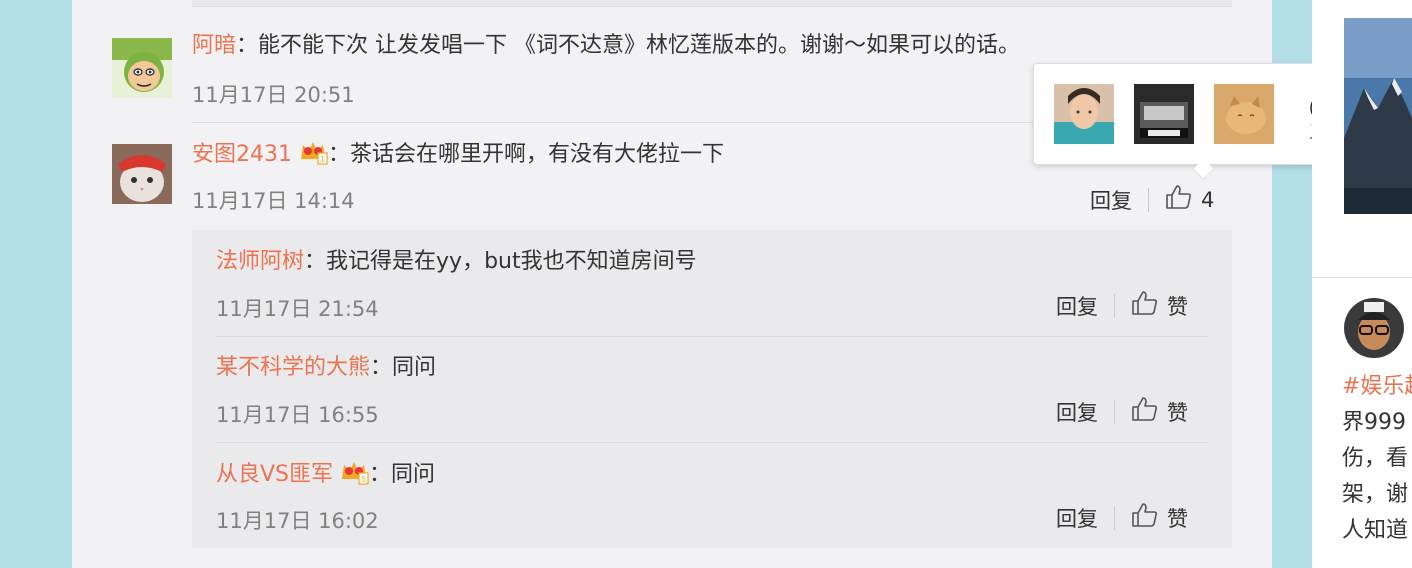  I want to click on replier-name: 法师阿树, so click(260, 261).